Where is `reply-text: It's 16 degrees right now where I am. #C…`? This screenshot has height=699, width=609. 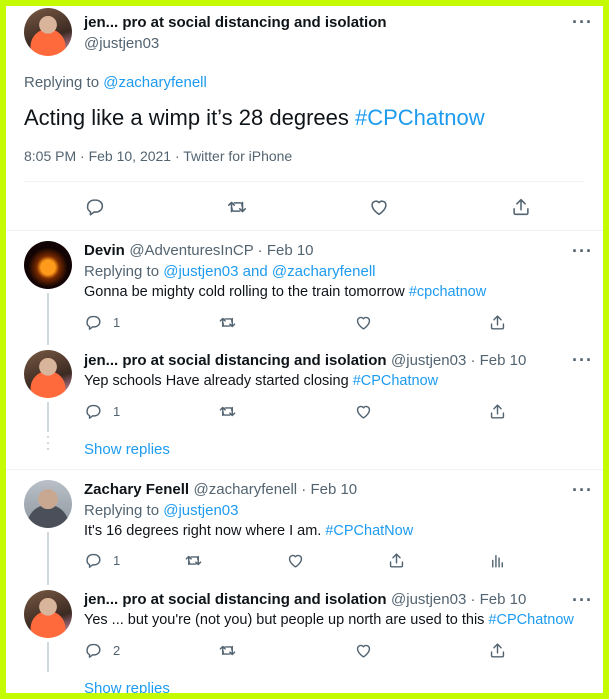
reply-text: It's 16 degrees right now where I am. #C… is located at coordinates (248, 531).